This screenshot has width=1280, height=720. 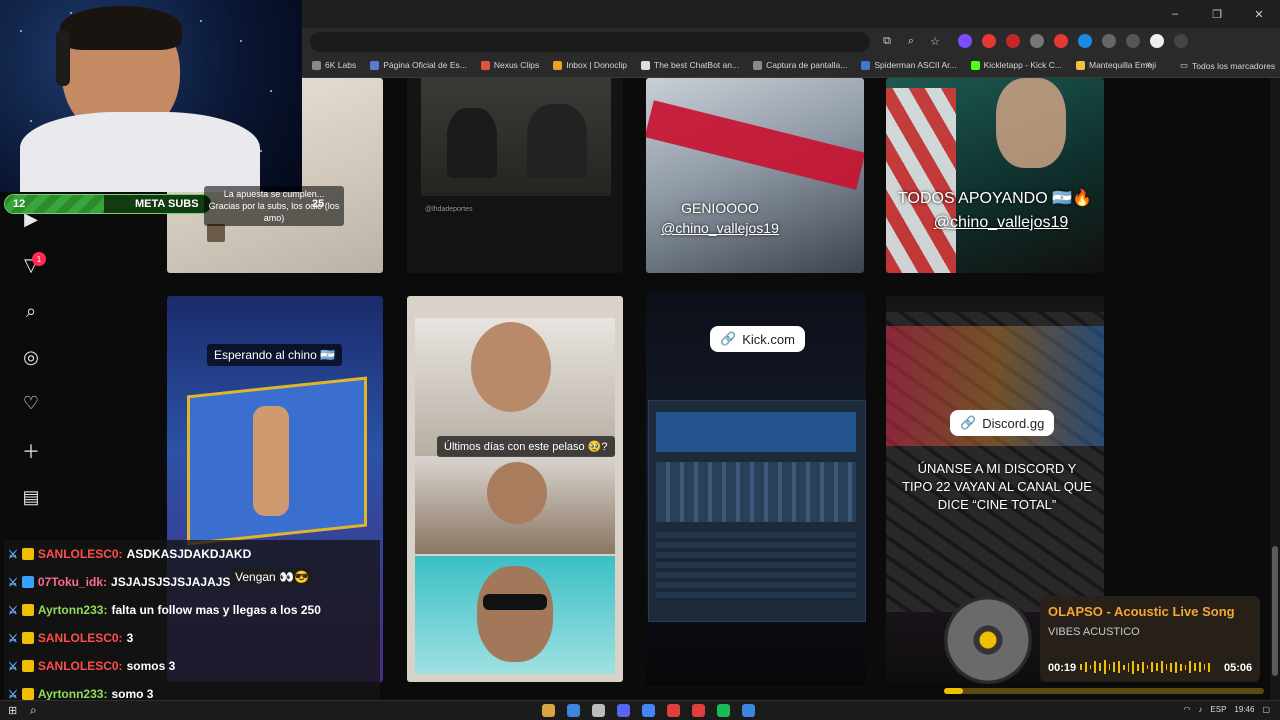 I want to click on video-caption: Esperando al chino 🇦🇷, so click(x=275, y=355).